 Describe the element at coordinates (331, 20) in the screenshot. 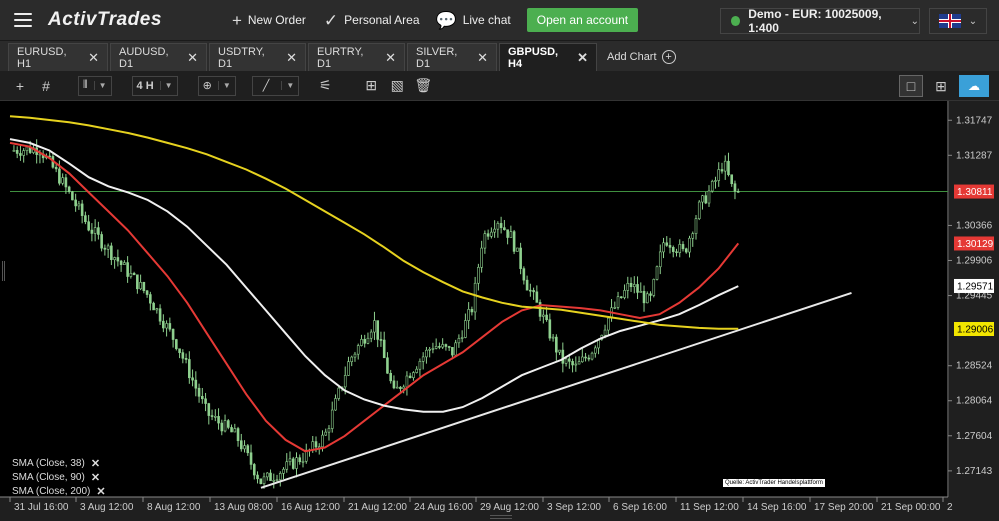

I see `check-icon: ✓` at that location.